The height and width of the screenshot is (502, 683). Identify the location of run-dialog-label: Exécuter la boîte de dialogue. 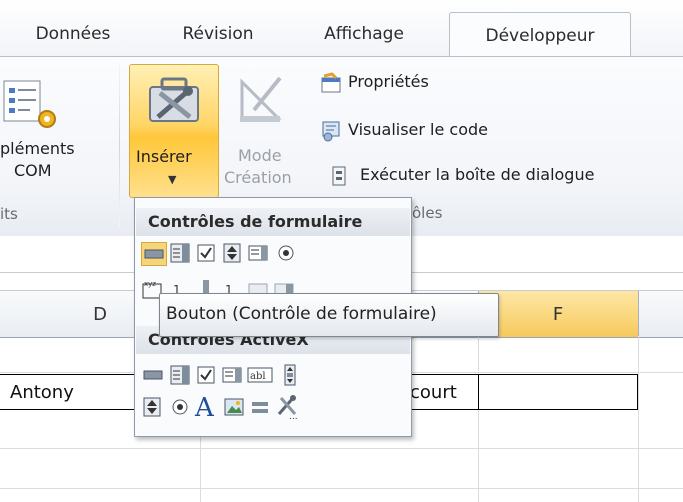
(477, 174).